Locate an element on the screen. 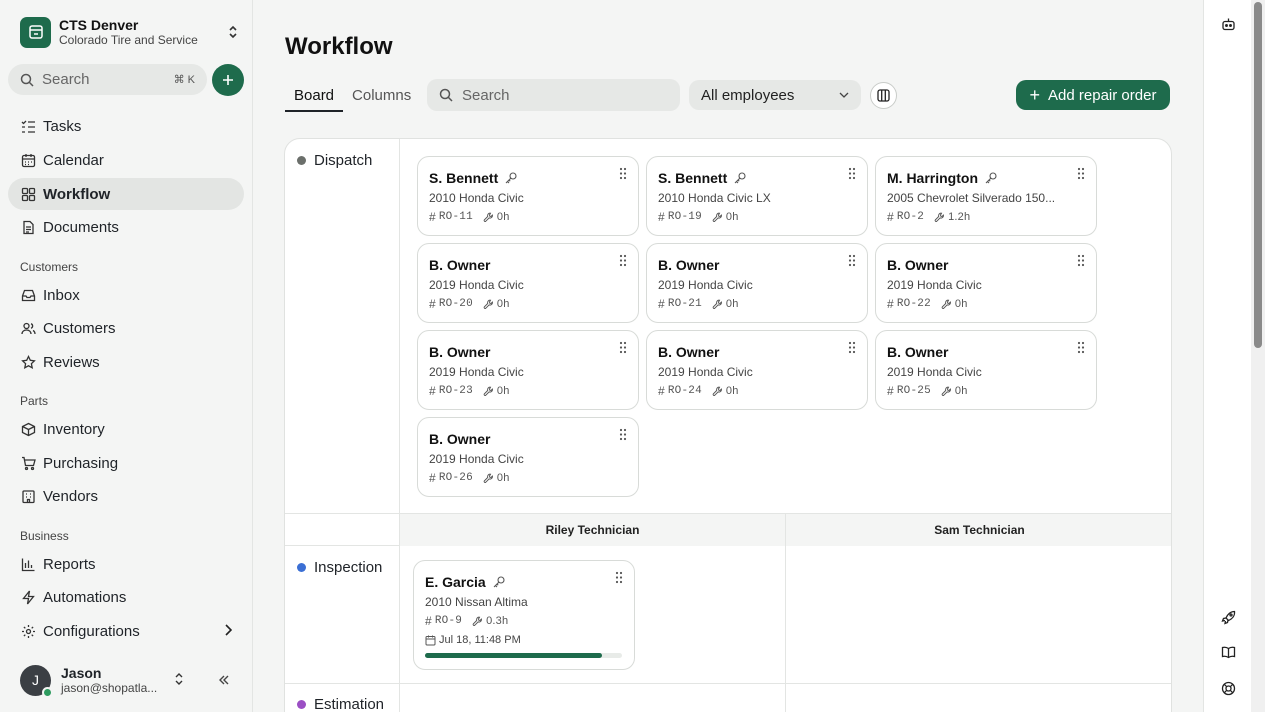 The image size is (1265, 712). sidebar-item-calendar: Calendar is located at coordinates (126, 160).